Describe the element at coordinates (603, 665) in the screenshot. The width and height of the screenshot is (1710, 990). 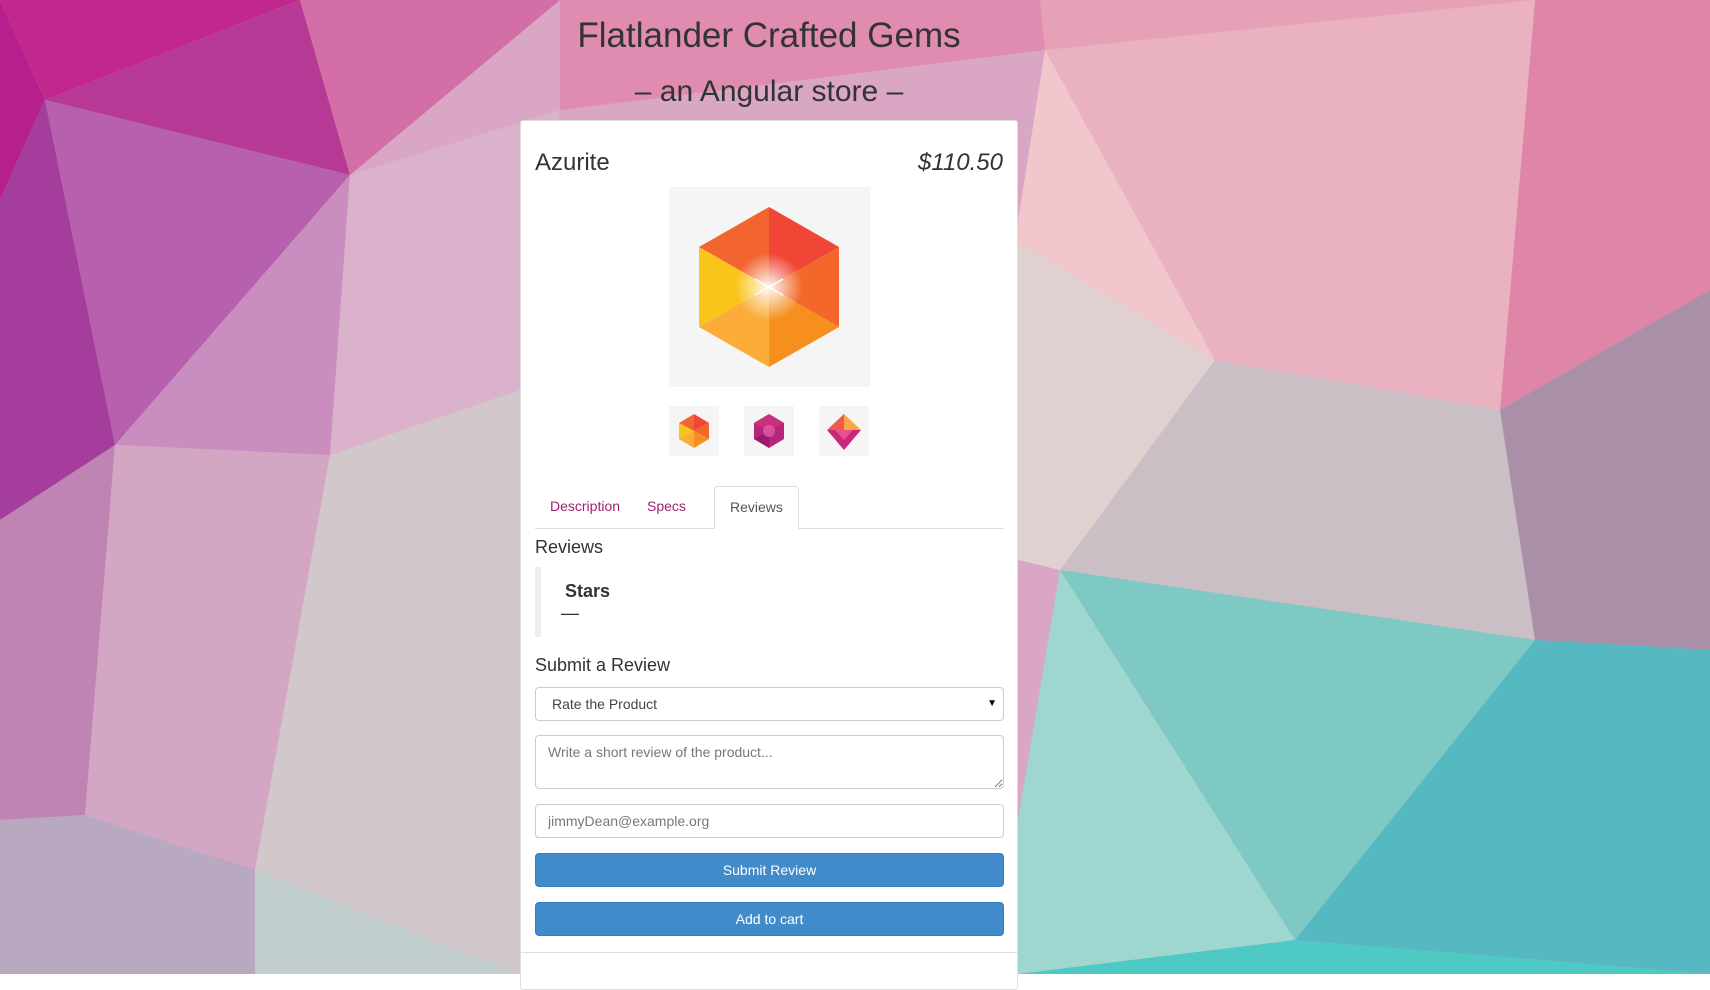
I see `submit-review-heading: Submit a Review` at that location.